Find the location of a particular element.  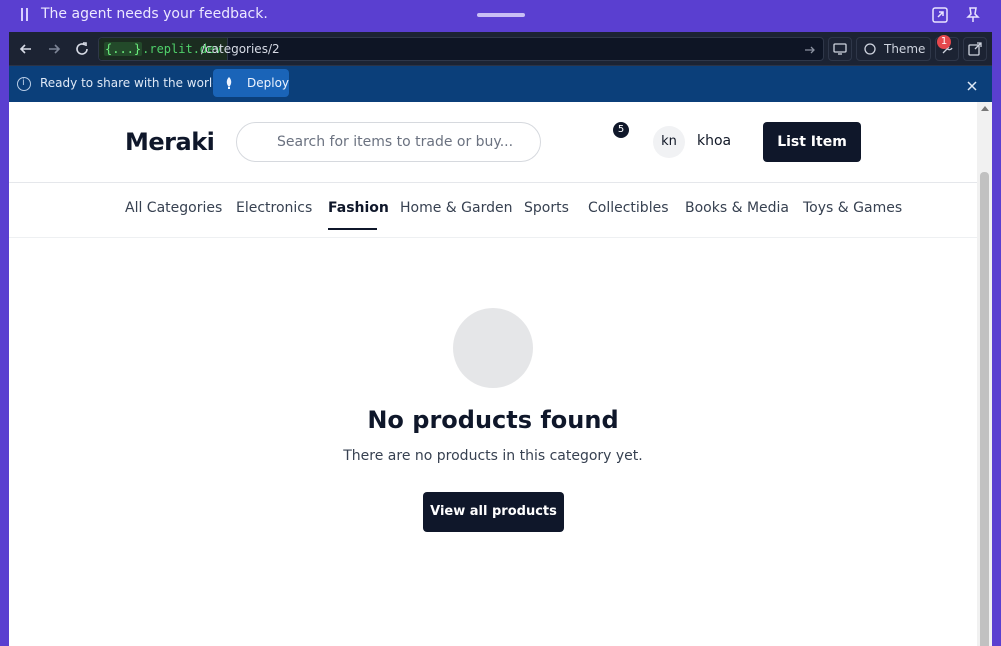

deploy-button: Deploy is located at coordinates (251, 83).